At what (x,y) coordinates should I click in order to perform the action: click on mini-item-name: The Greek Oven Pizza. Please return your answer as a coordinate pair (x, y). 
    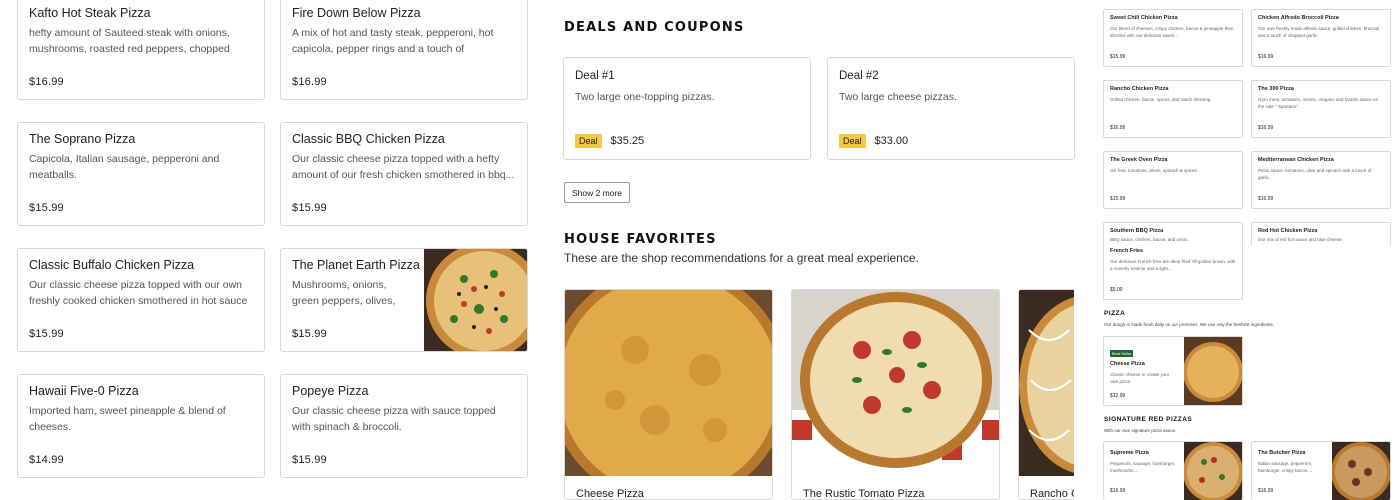
    Looking at the image, I should click on (1139, 160).